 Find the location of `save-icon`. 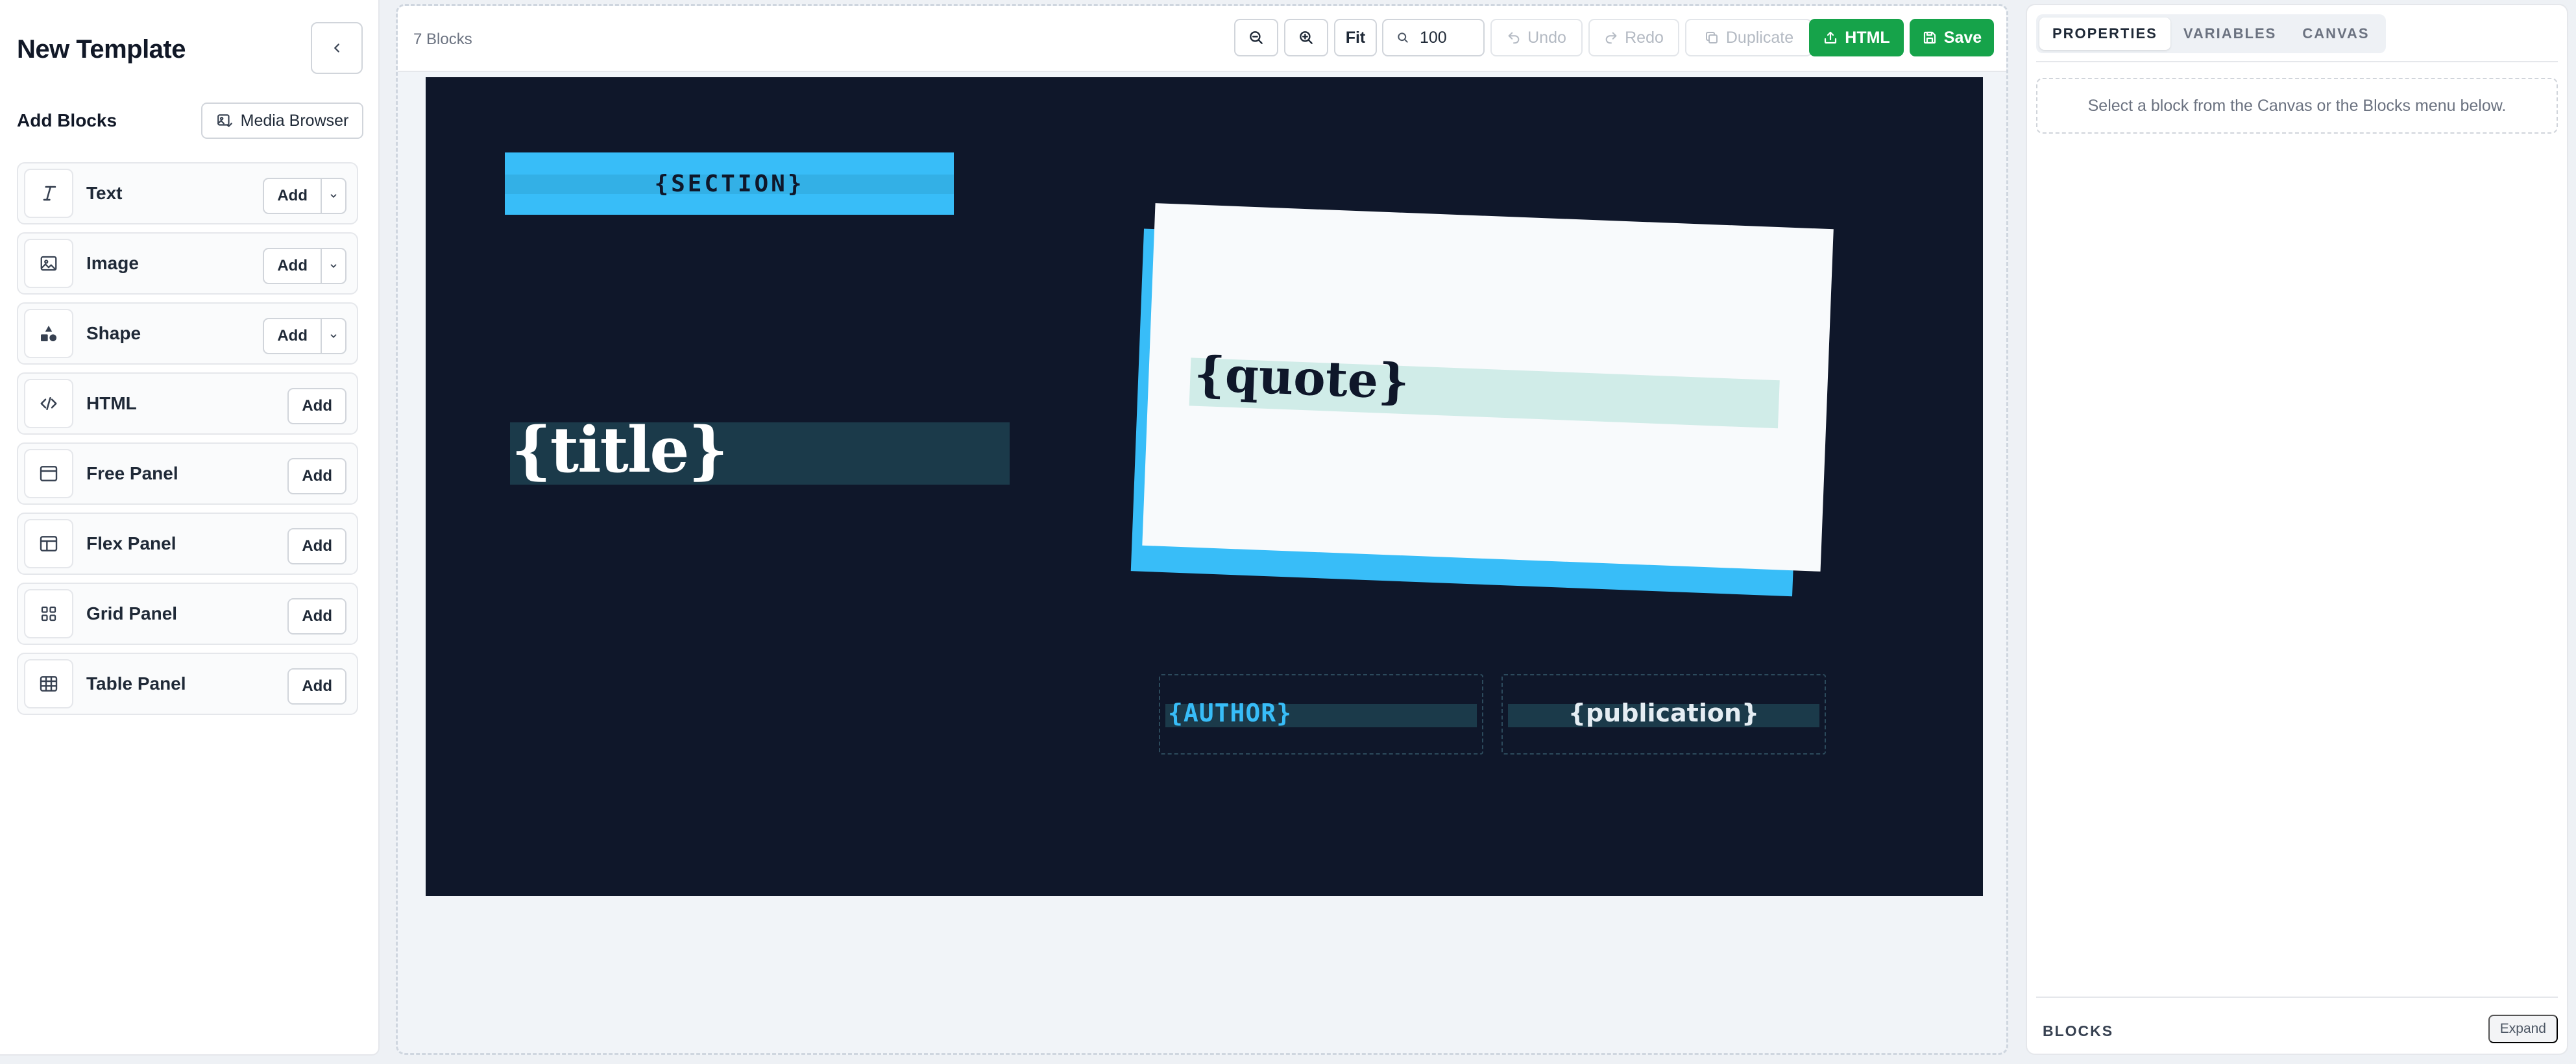

save-icon is located at coordinates (1929, 37).